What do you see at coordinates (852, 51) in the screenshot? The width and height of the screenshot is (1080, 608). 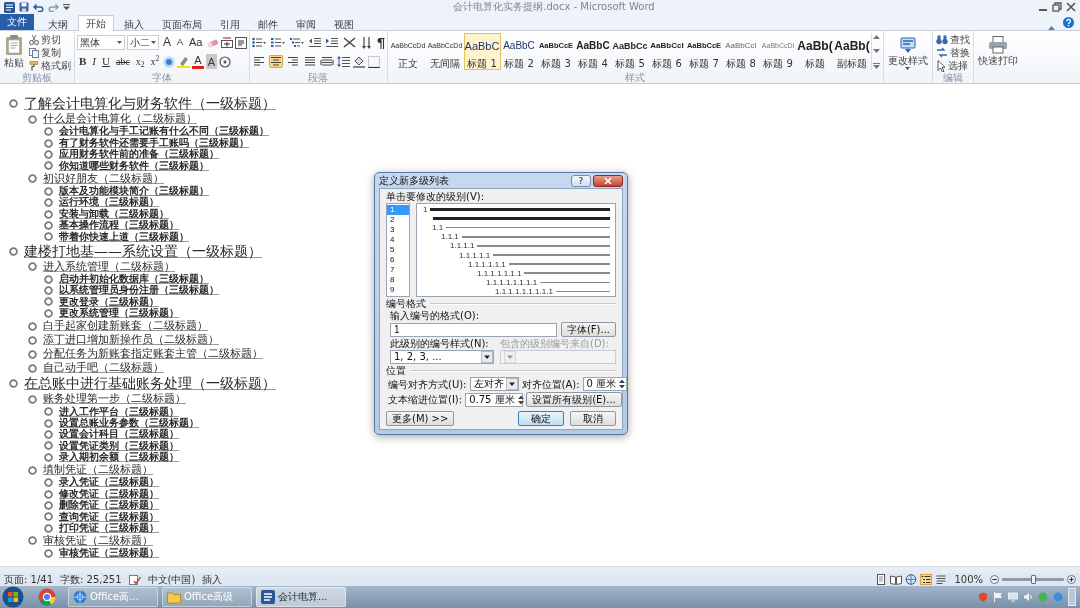 I see `style-gallery-item: AaBb( 副标题` at bounding box center [852, 51].